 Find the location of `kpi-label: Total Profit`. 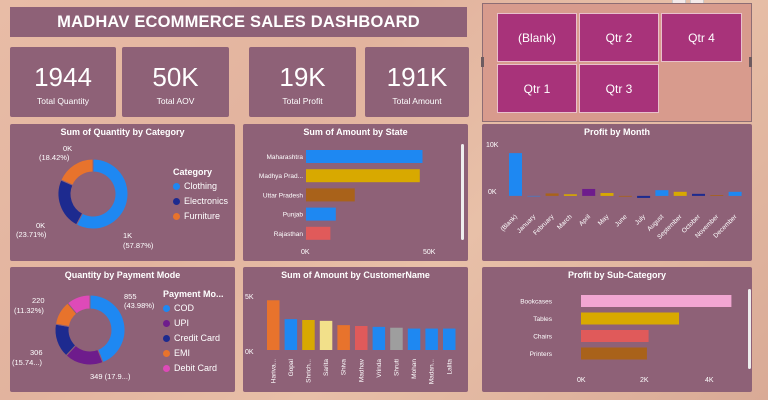

kpi-label: Total Profit is located at coordinates (302, 101).